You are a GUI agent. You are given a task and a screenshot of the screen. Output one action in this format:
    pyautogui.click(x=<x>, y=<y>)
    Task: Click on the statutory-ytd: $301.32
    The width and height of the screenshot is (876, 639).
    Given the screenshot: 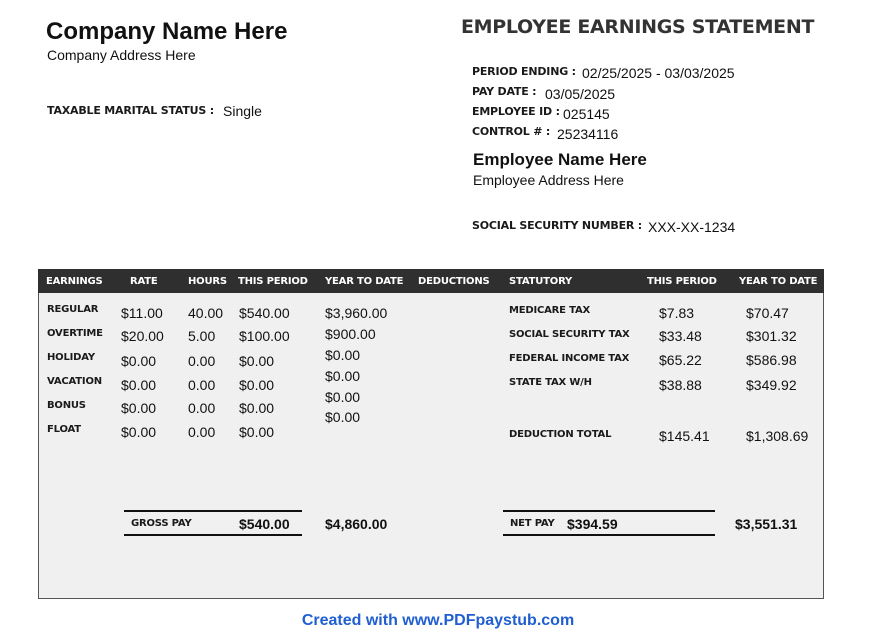 What is the action you would take?
    pyautogui.click(x=771, y=336)
    